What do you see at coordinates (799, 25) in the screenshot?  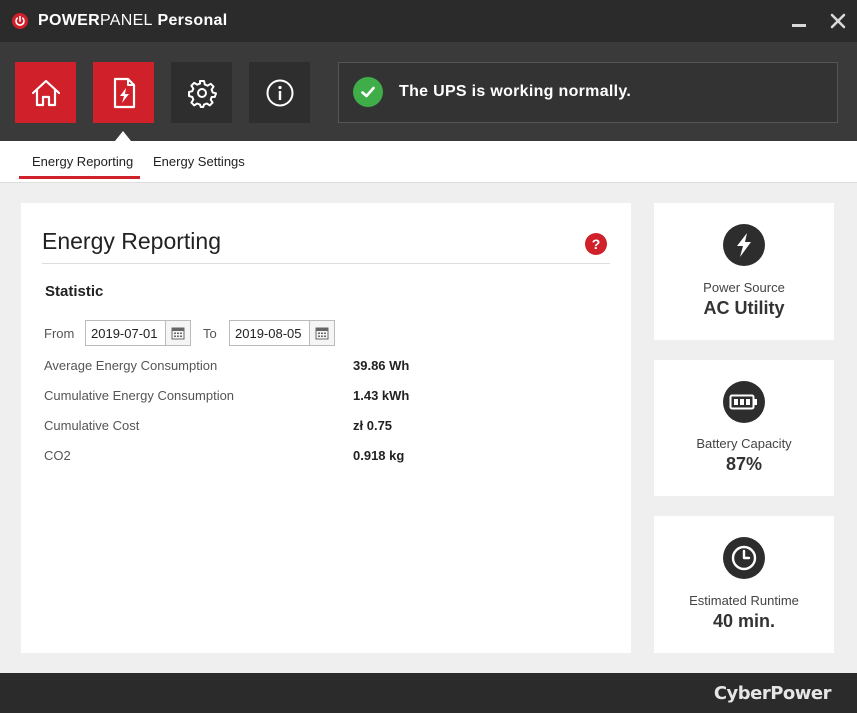 I see `minimize-icon` at bounding box center [799, 25].